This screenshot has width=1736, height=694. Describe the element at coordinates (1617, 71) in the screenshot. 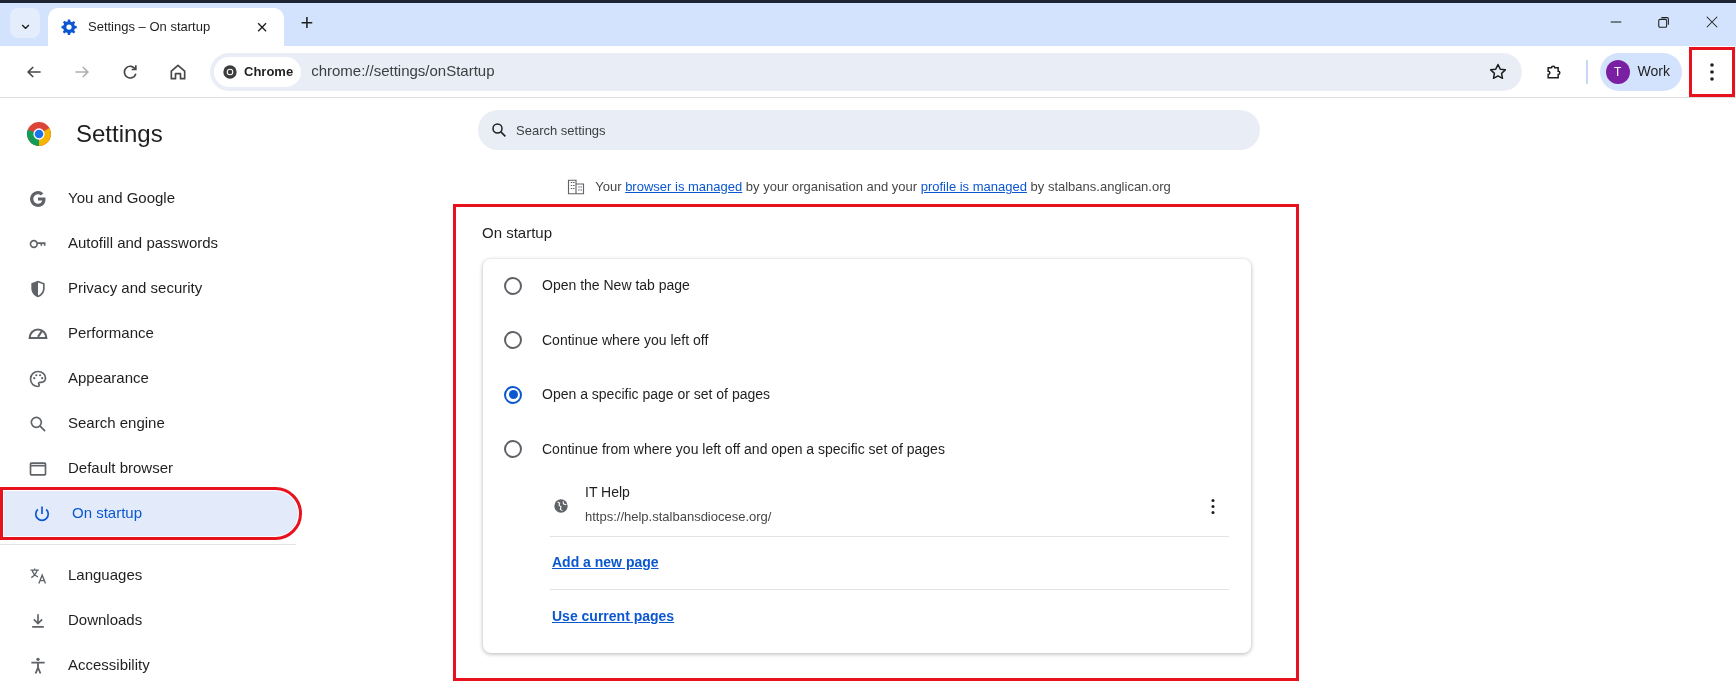

I see `avatar: T` at that location.